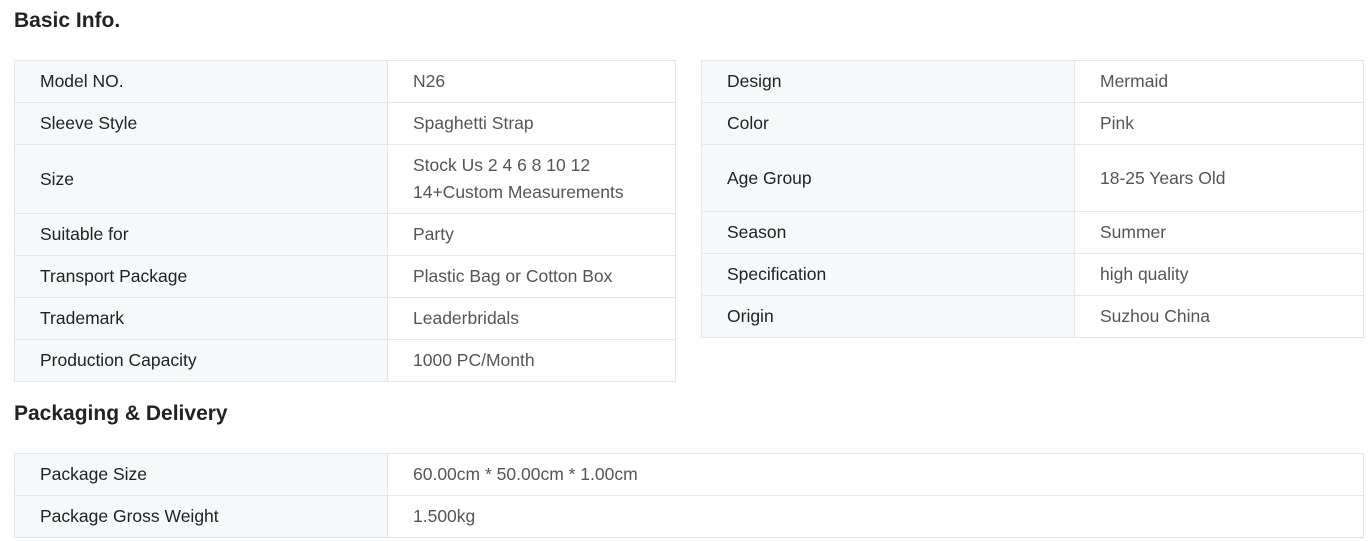 The image size is (1370, 541). What do you see at coordinates (875, 474) in the screenshot?
I see `spec-value: 60.00cm * 50.00cm * 1.00cm` at bounding box center [875, 474].